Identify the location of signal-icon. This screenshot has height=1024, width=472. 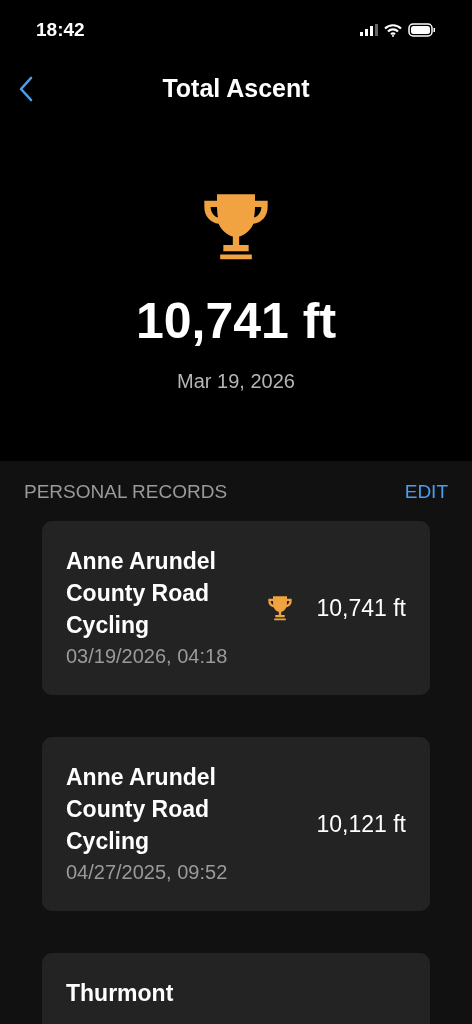
(369, 30).